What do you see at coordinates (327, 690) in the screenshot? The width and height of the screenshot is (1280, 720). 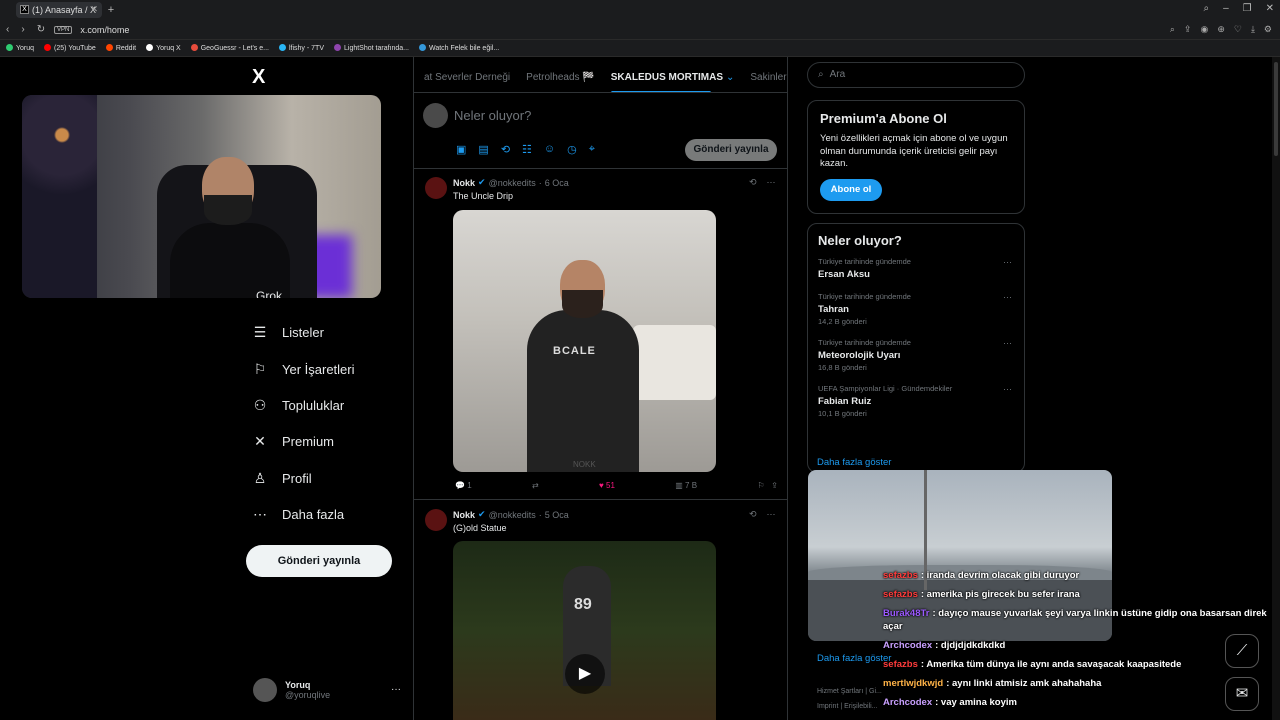 I see `account-switcher: Yoruq @yoruqlive ···` at bounding box center [327, 690].